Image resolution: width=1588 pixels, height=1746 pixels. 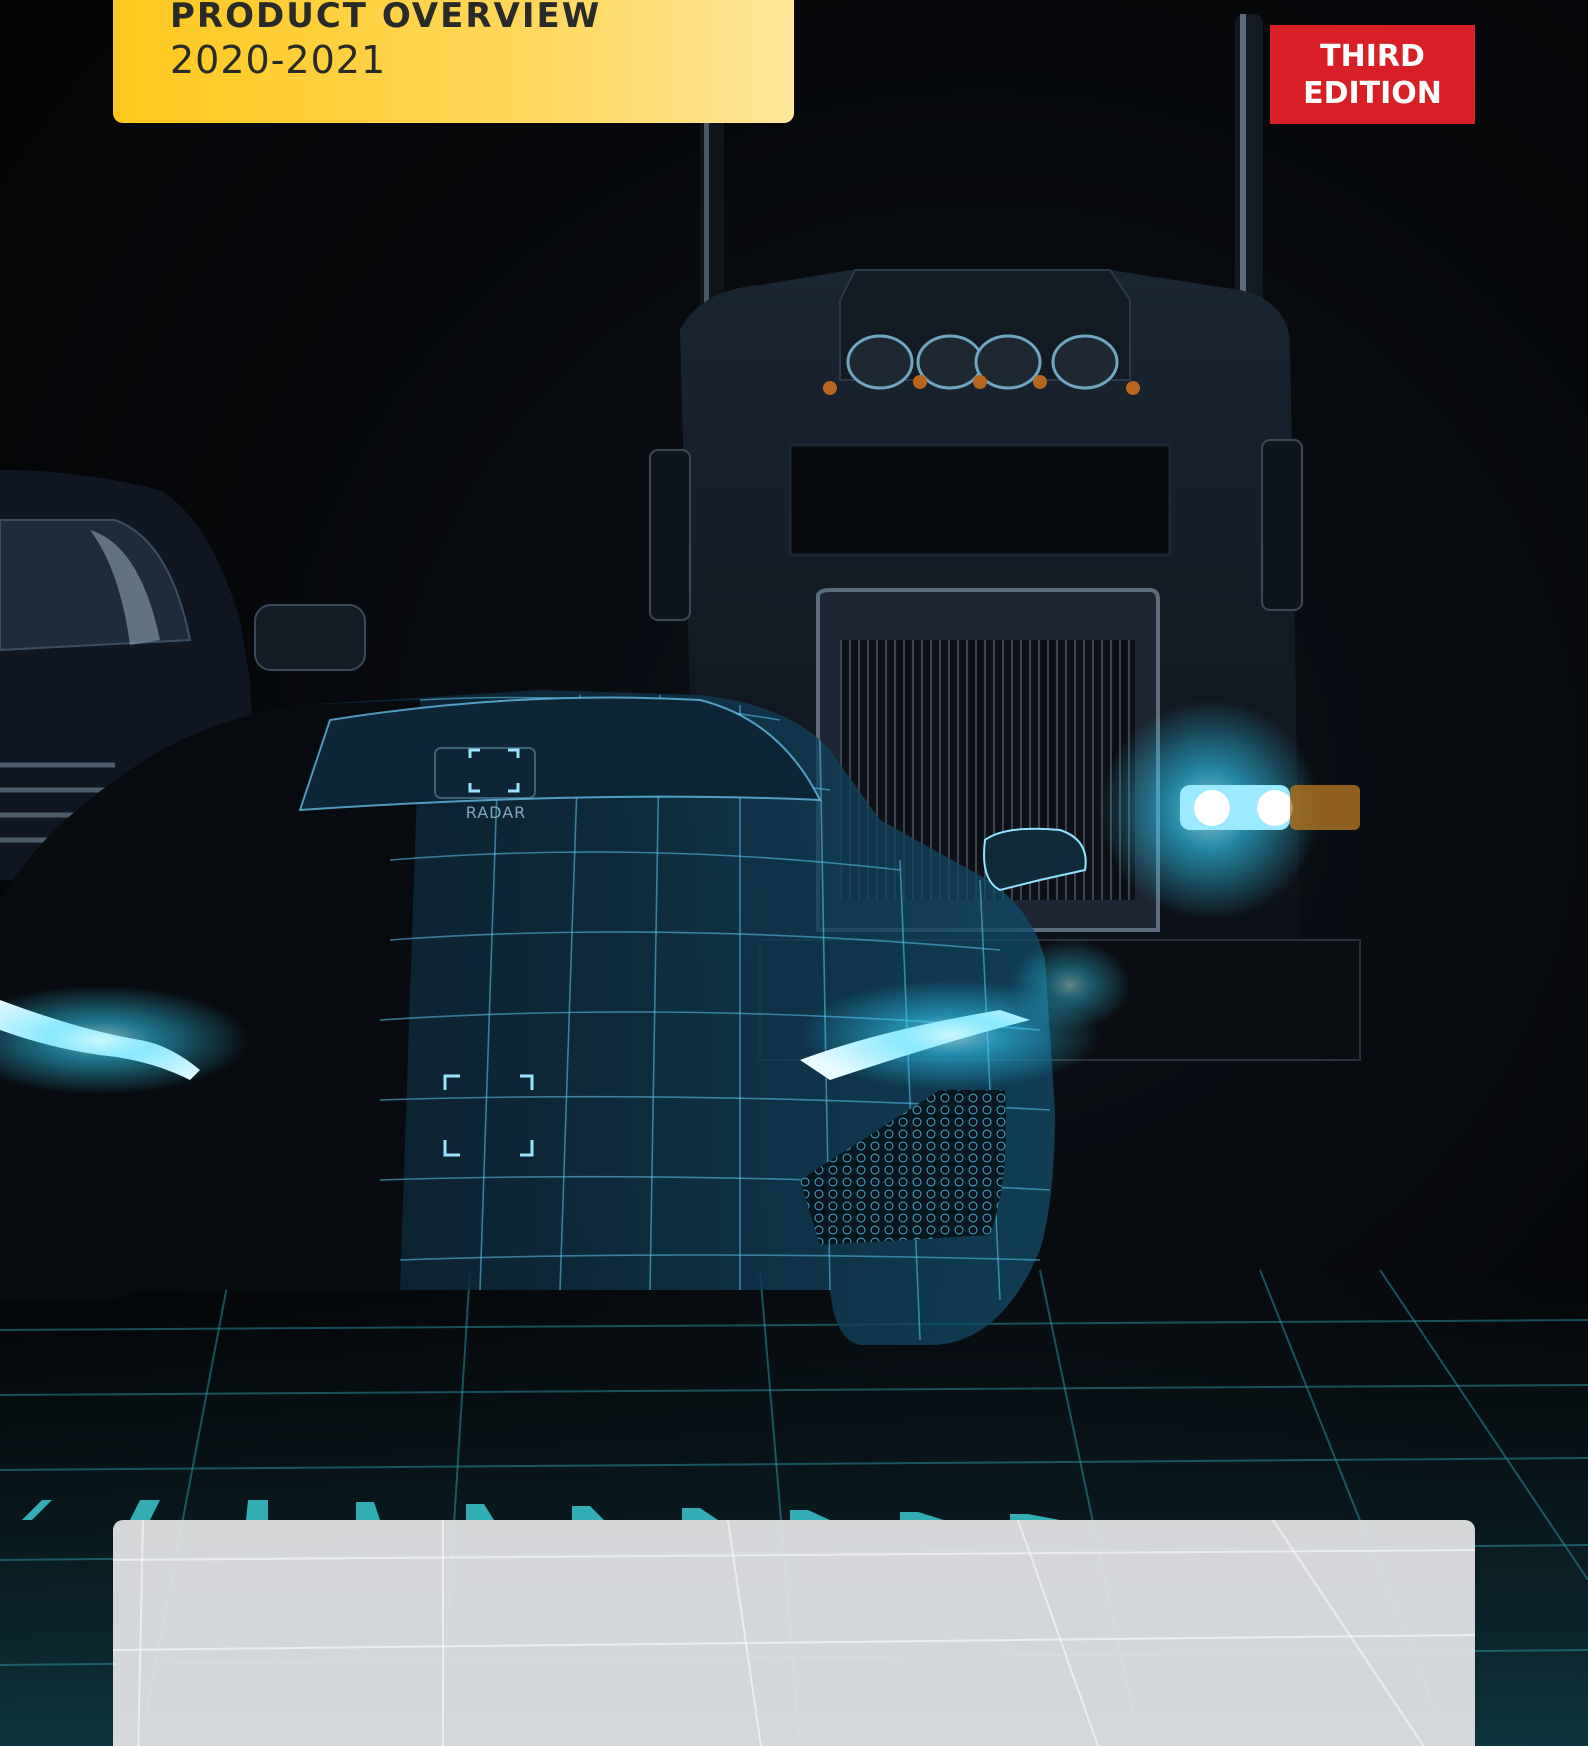 What do you see at coordinates (496, 812) in the screenshot?
I see `radar-label: RADAR` at bounding box center [496, 812].